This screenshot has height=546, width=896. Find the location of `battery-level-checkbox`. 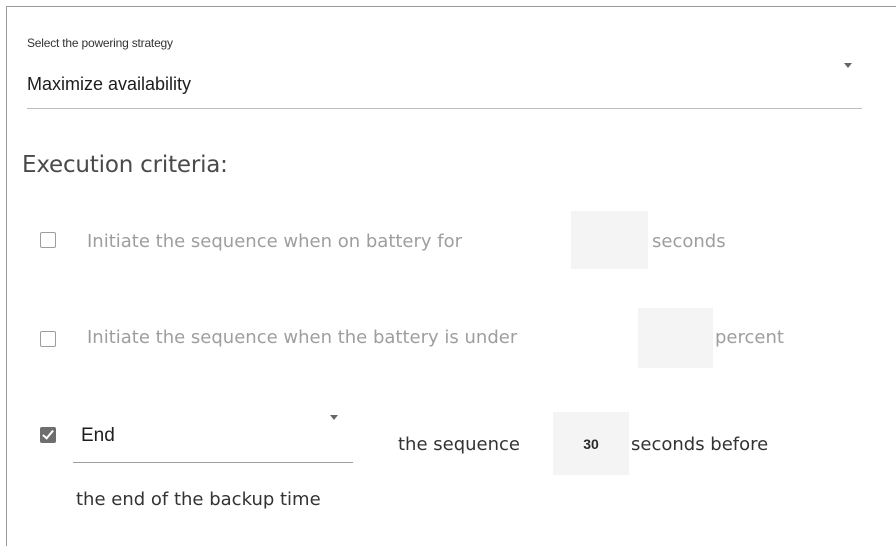

battery-level-checkbox is located at coordinates (48, 339).